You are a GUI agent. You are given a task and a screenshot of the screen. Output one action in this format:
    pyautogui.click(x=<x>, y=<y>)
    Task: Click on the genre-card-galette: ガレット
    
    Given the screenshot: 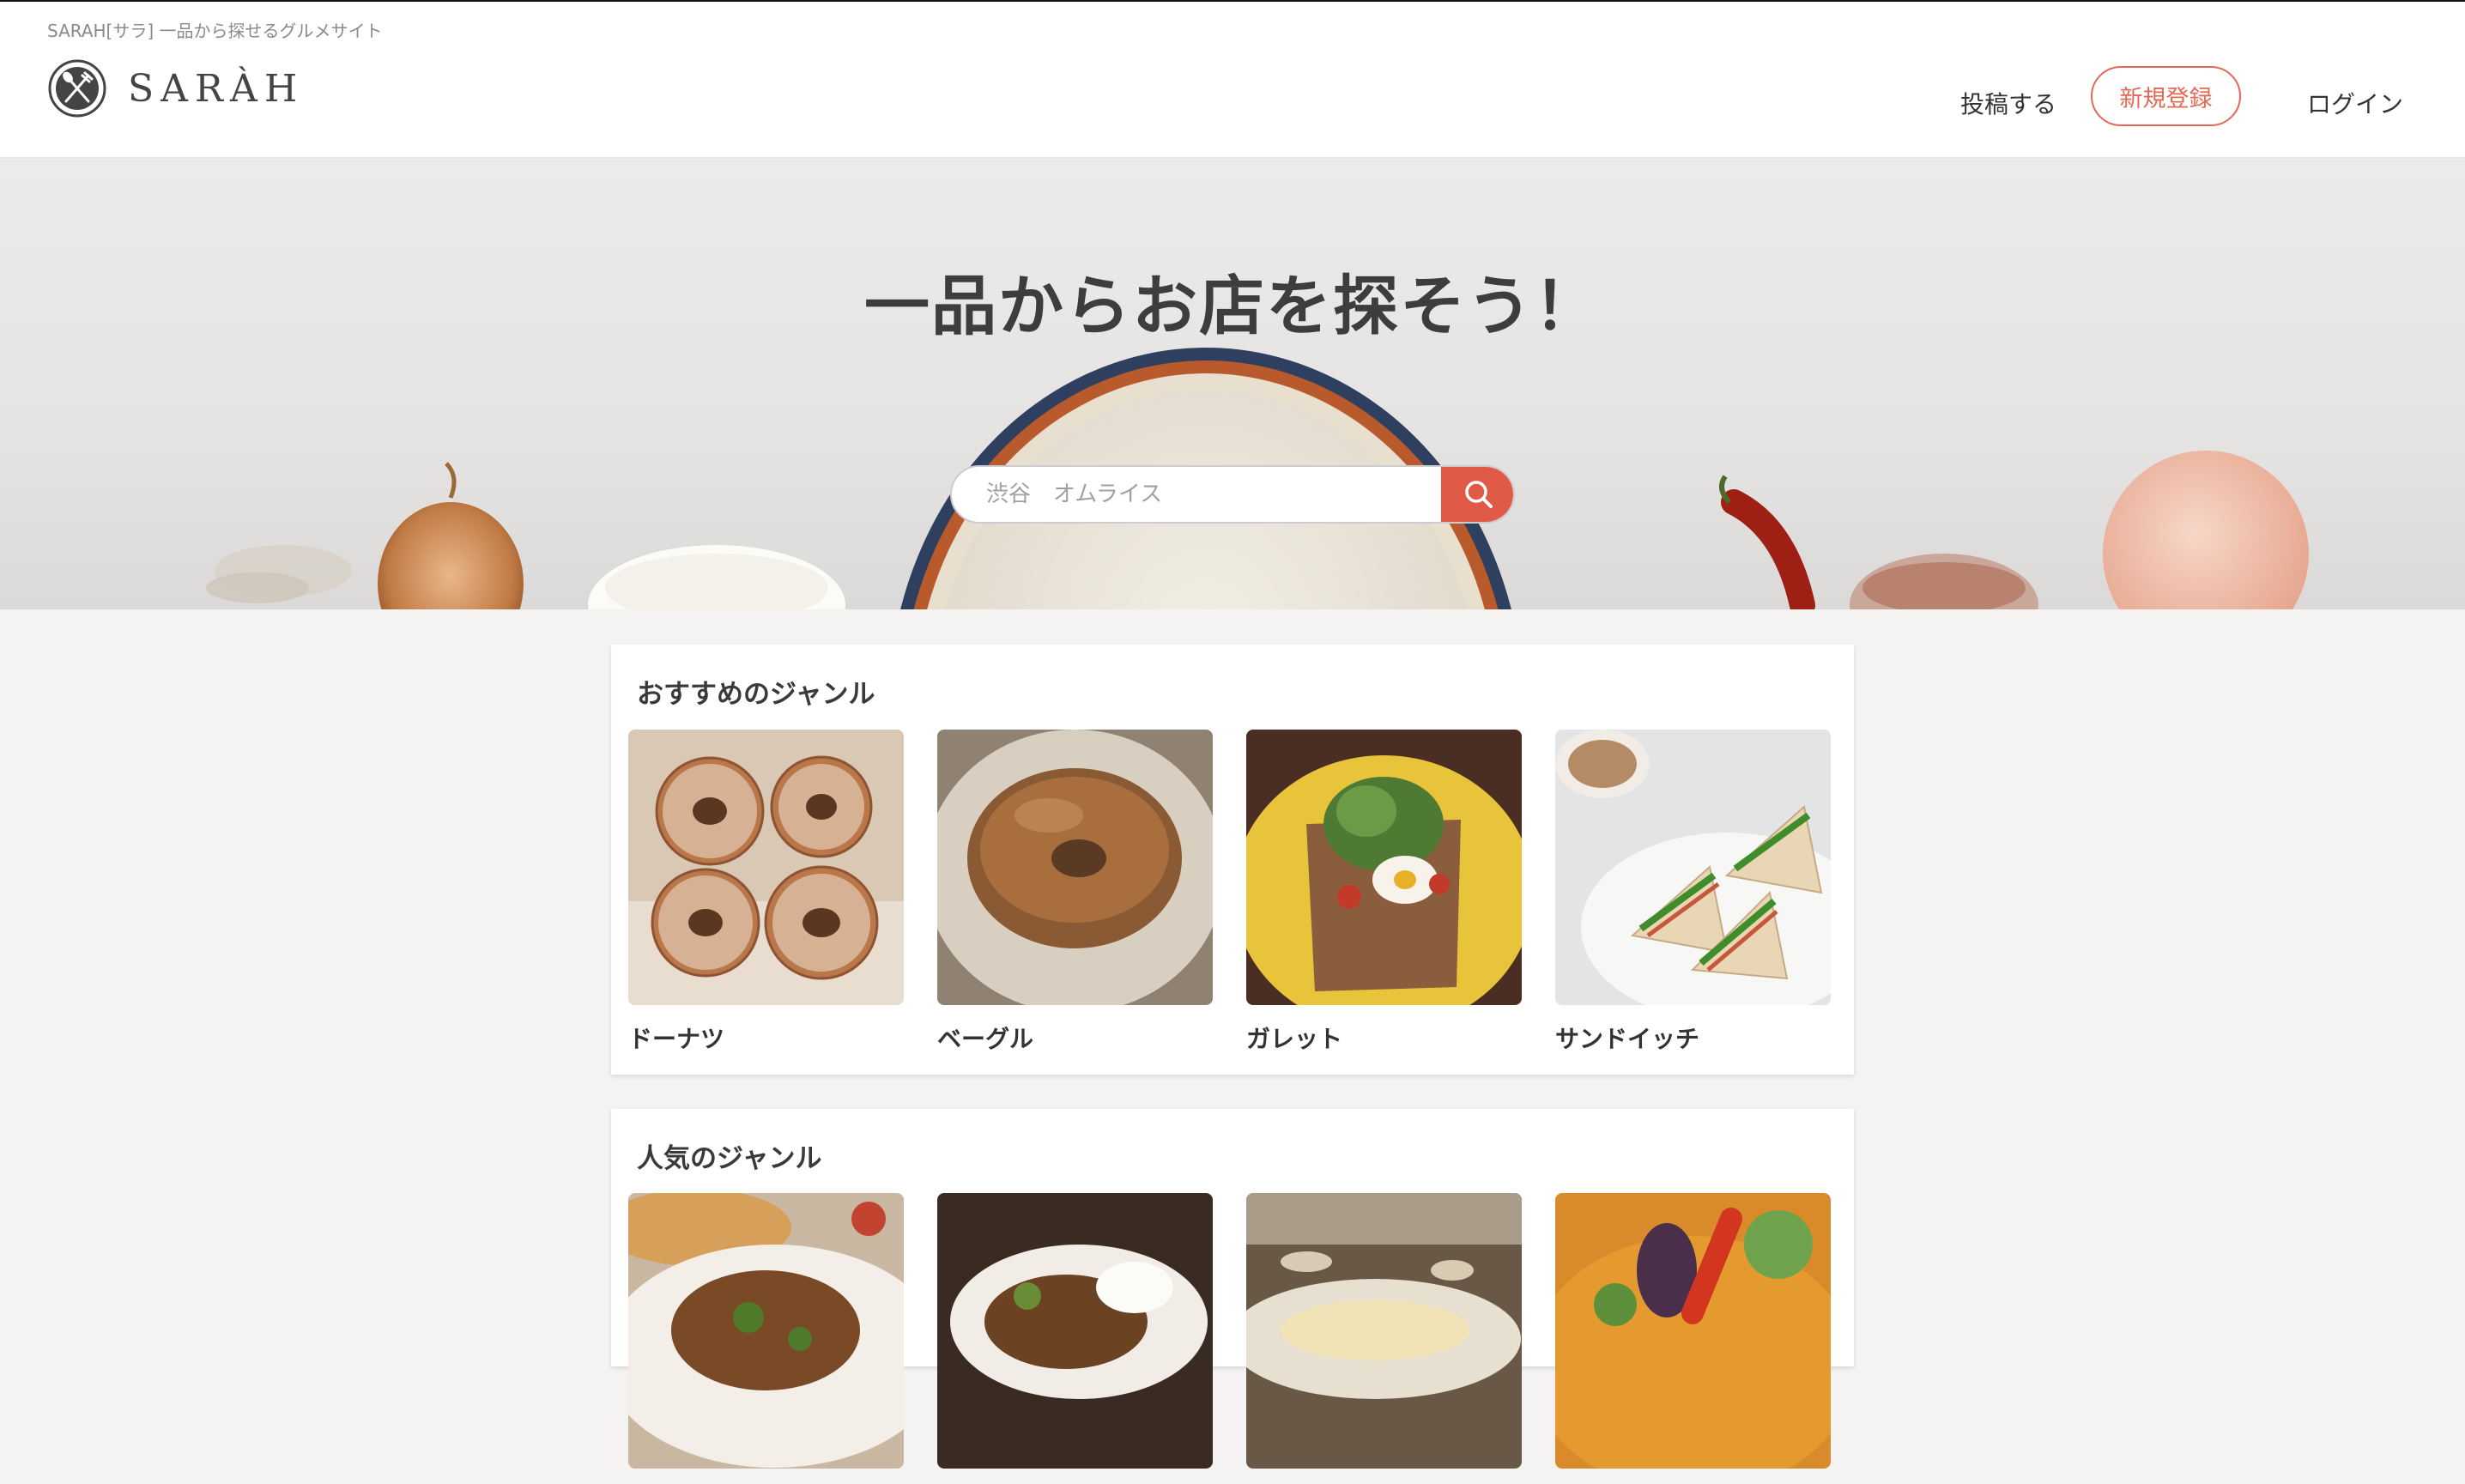 What is the action you would take?
    pyautogui.click(x=1384, y=892)
    